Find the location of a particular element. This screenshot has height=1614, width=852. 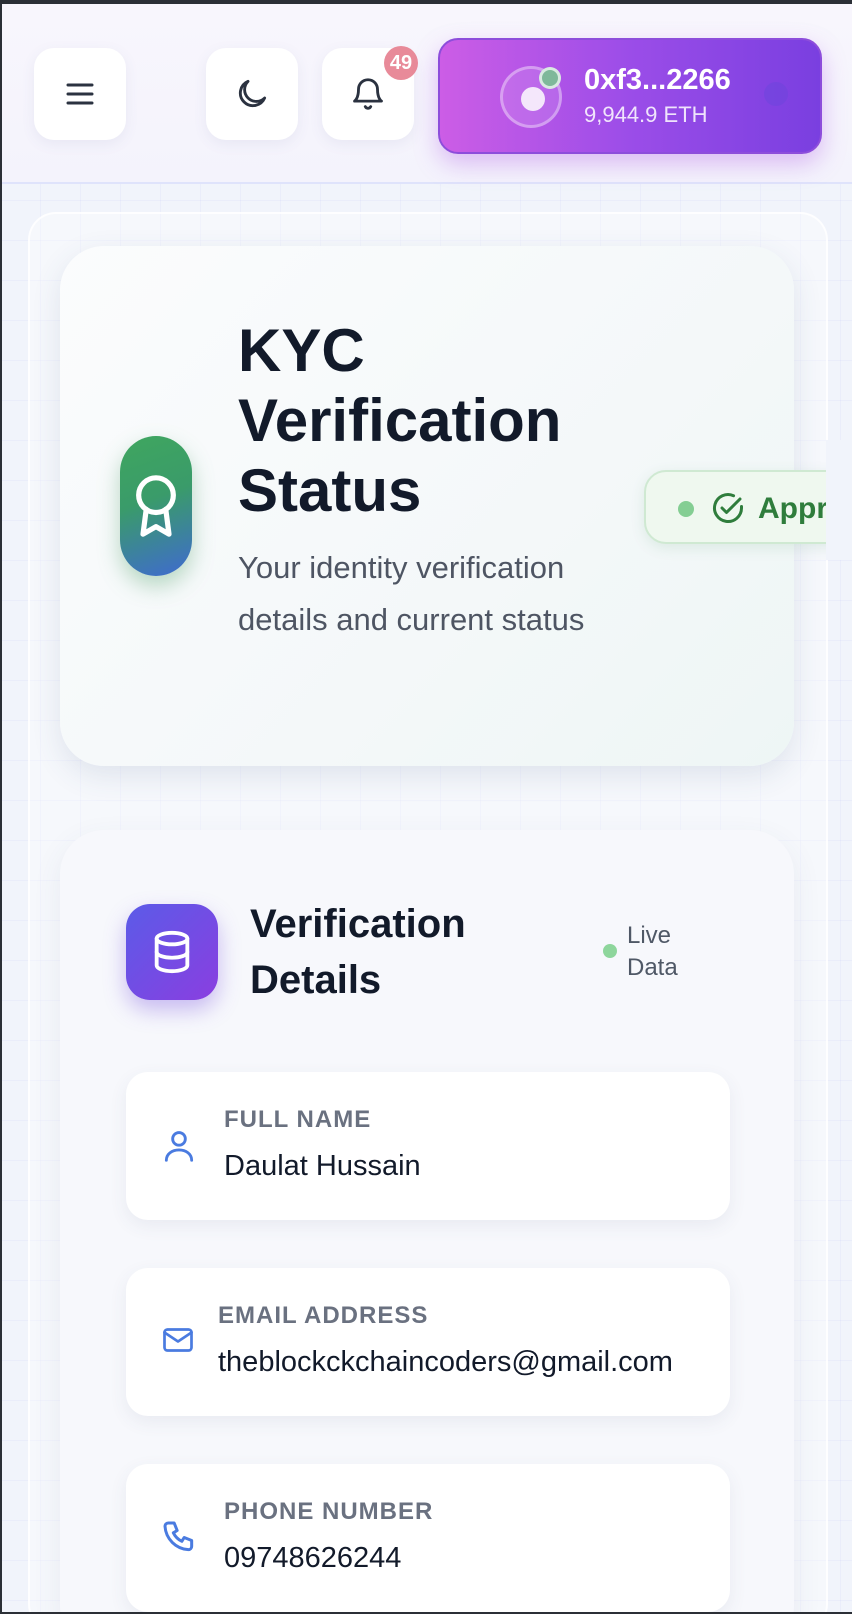

bell-icon is located at coordinates (368, 94).